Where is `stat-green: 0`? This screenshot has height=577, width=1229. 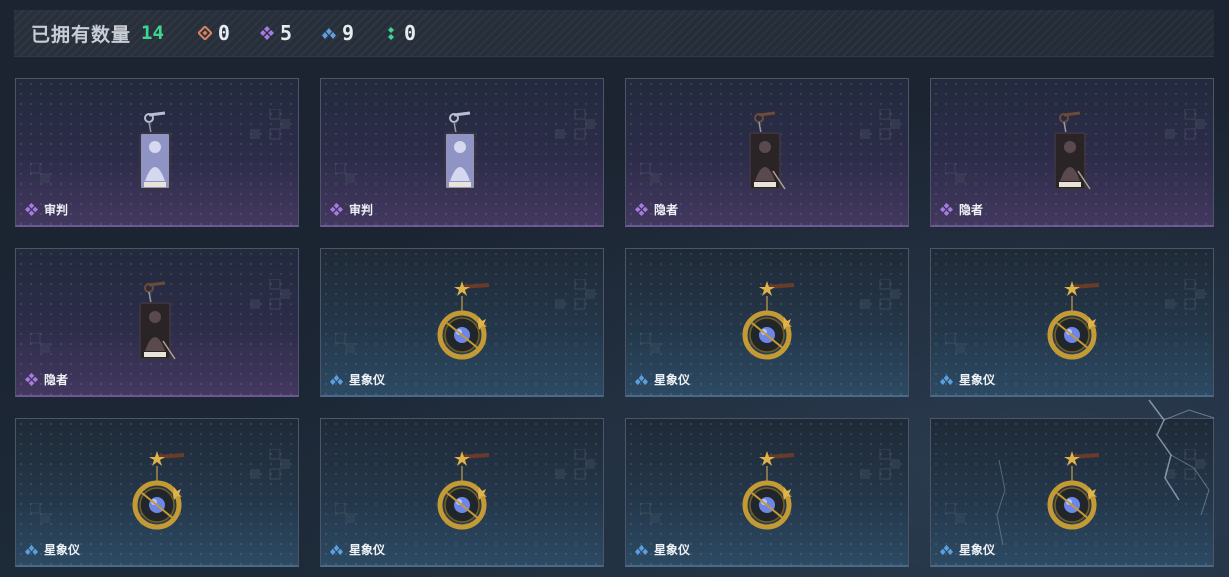
stat-green: 0 is located at coordinates (400, 33).